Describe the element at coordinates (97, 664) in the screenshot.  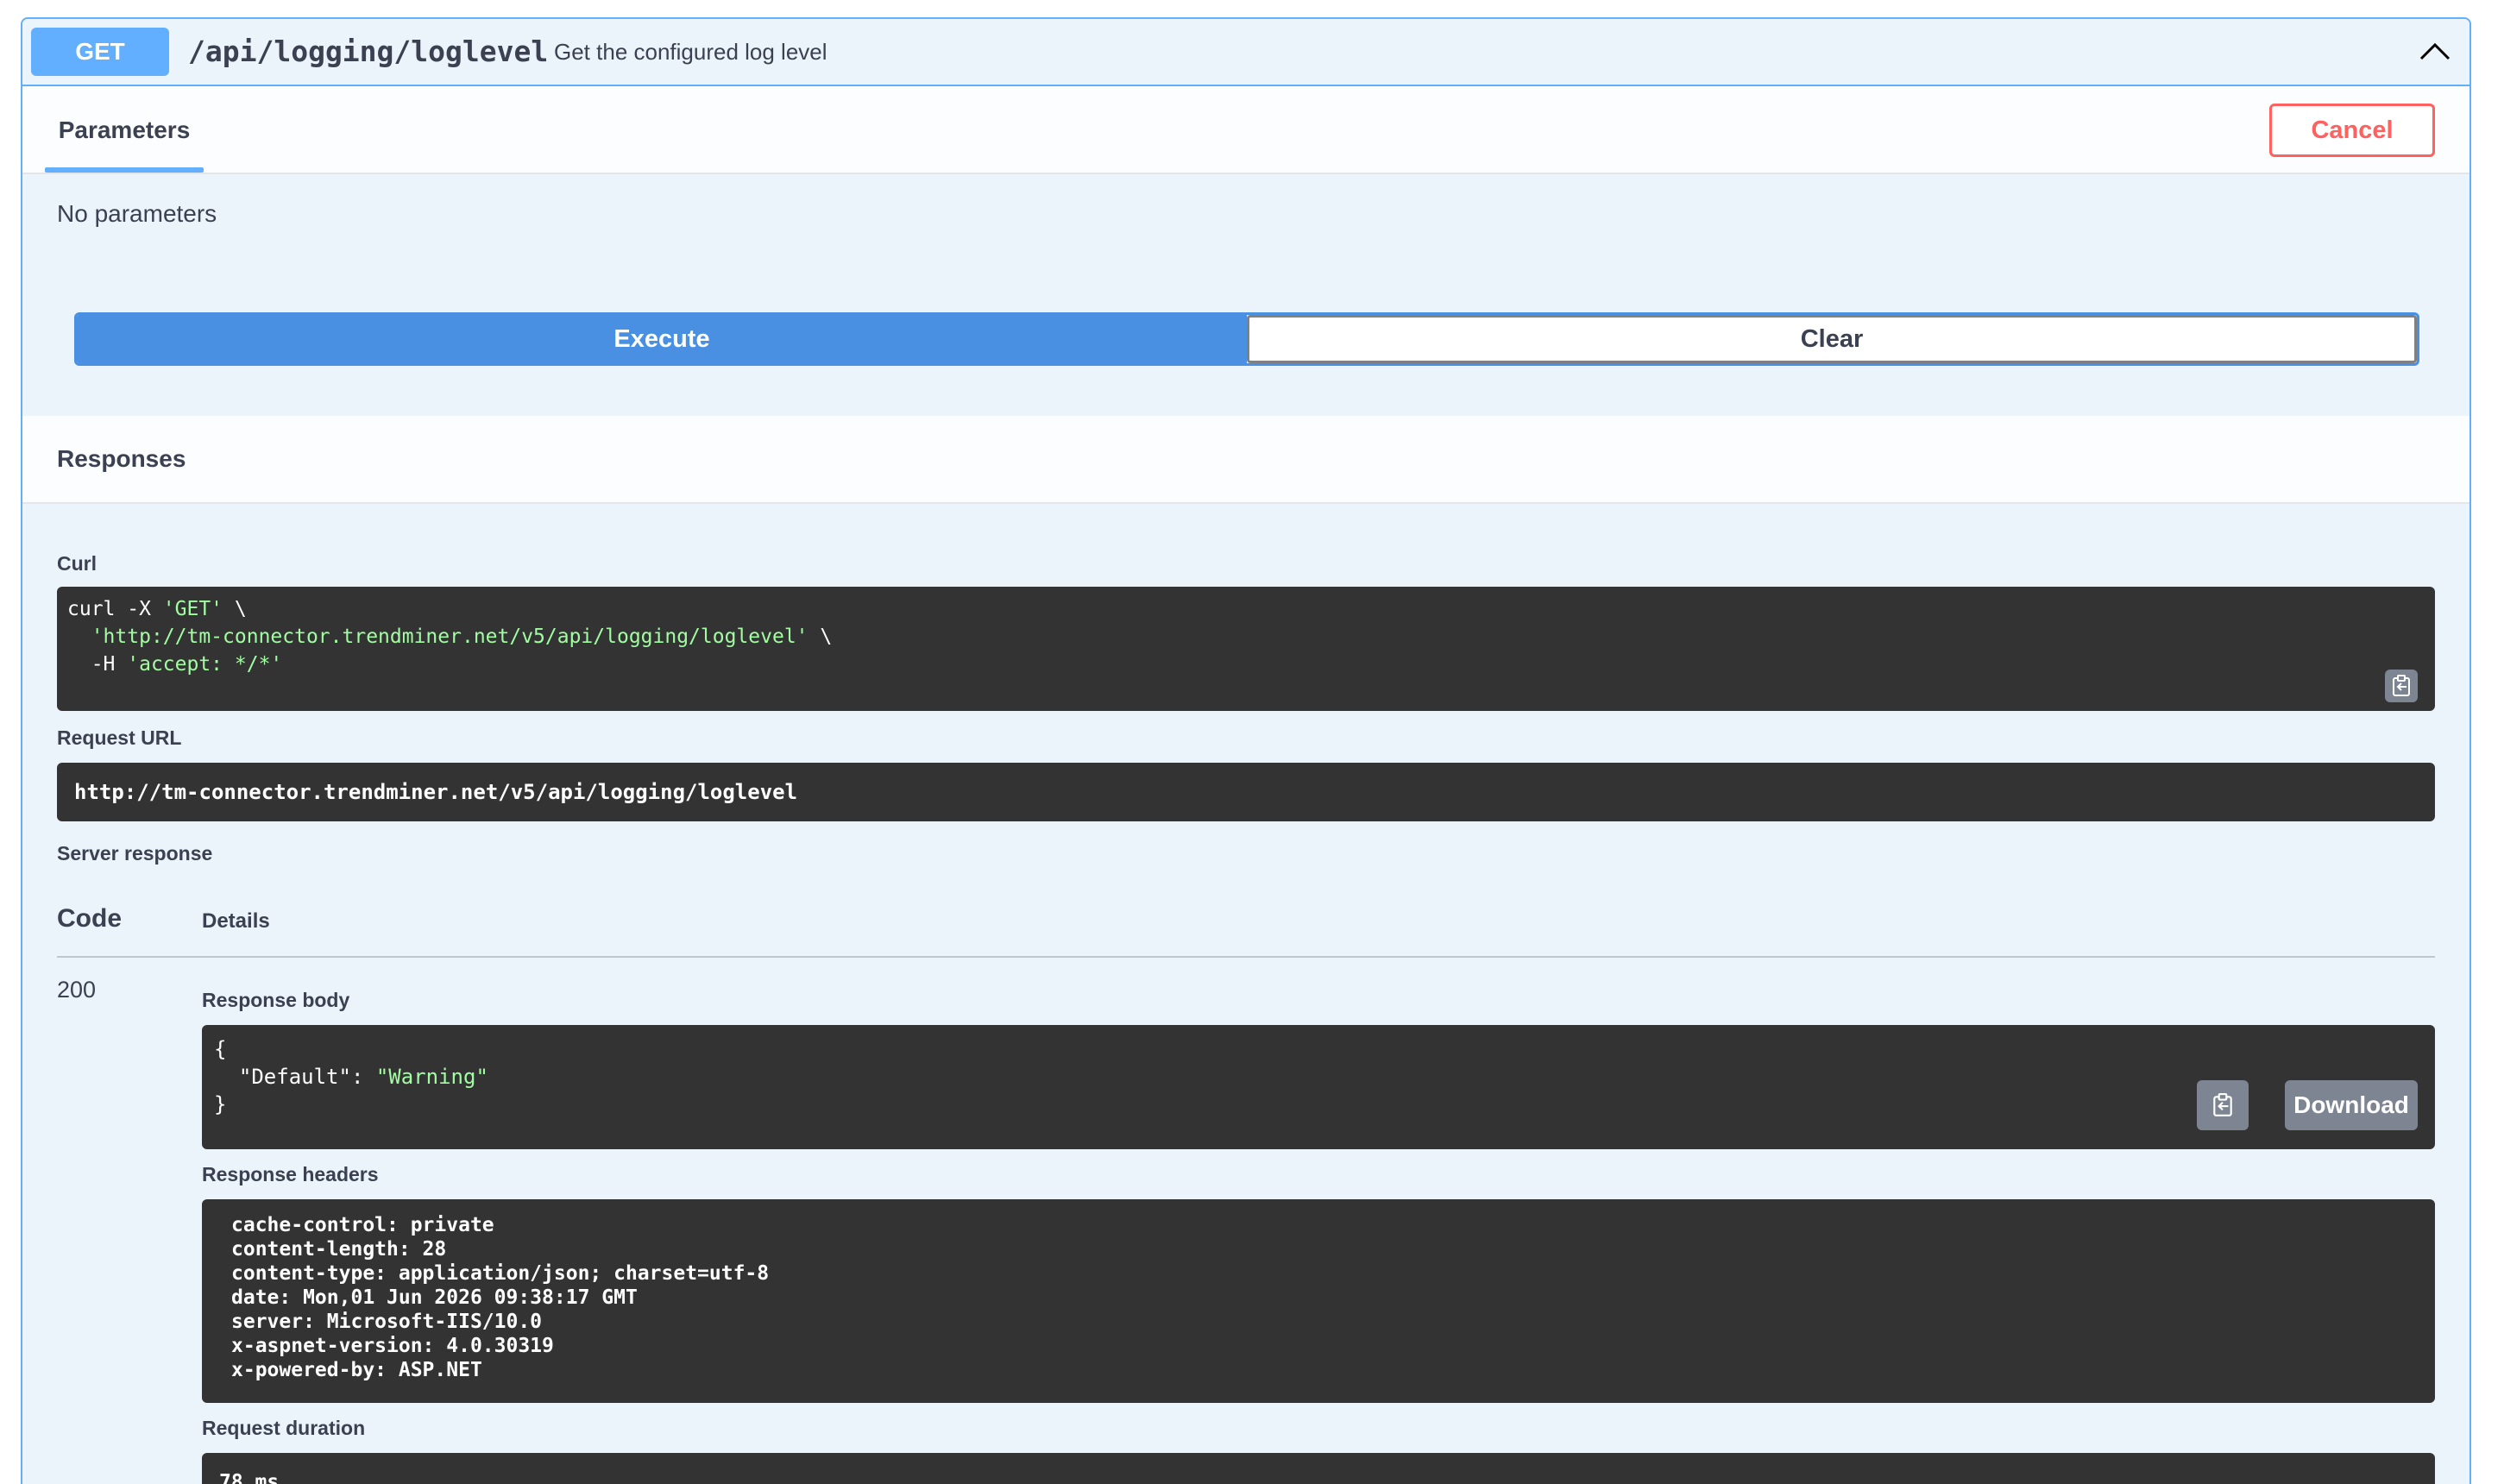
I see `curl-text: -H` at that location.